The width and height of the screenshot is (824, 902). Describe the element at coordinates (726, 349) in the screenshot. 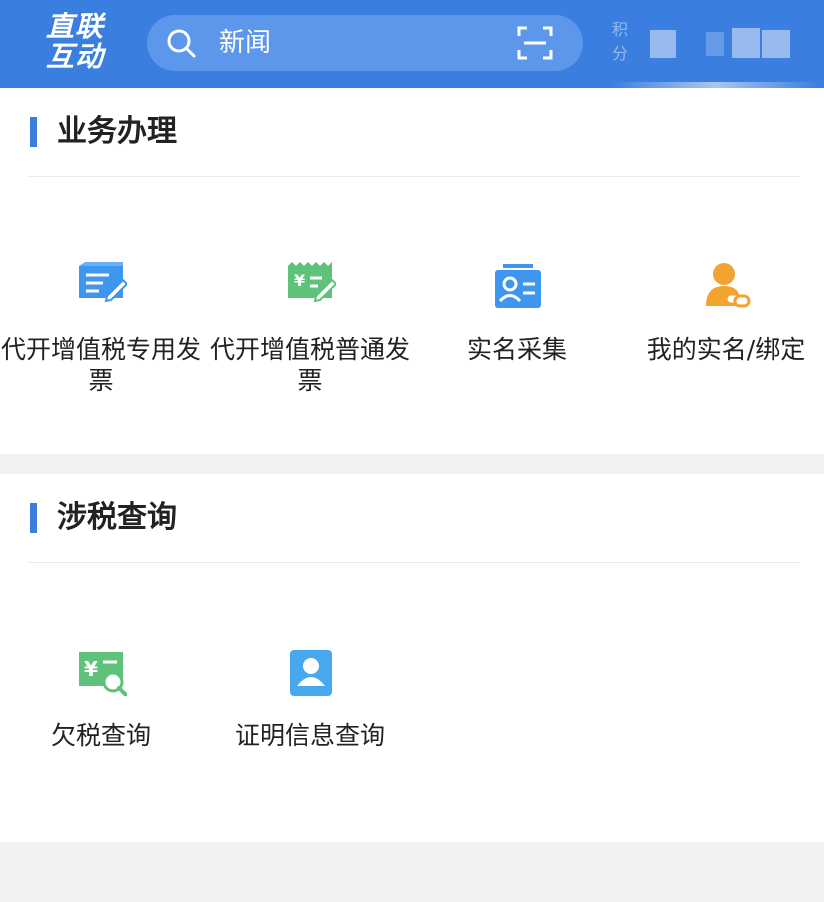

I see `my-real-name-label: 我的实名/绑定` at that location.